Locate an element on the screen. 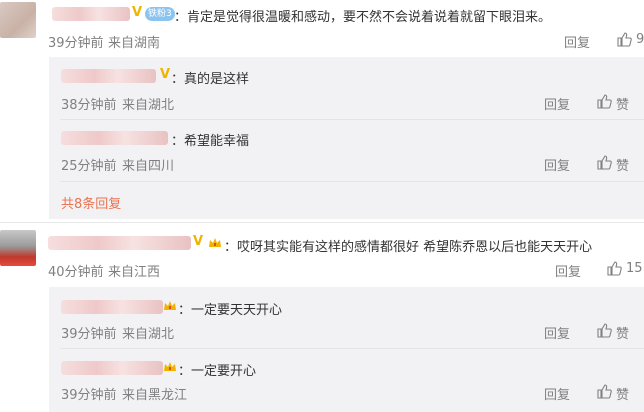 The image size is (644, 412). fan-badge: 铁粉3 is located at coordinates (160, 14).